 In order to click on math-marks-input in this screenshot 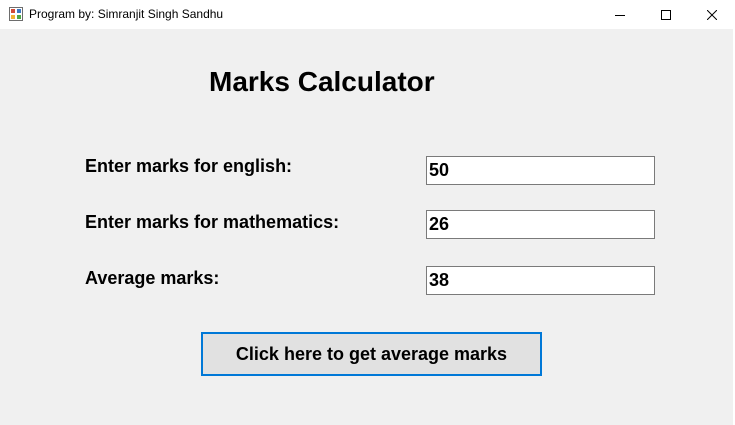, I will do `click(540, 224)`.